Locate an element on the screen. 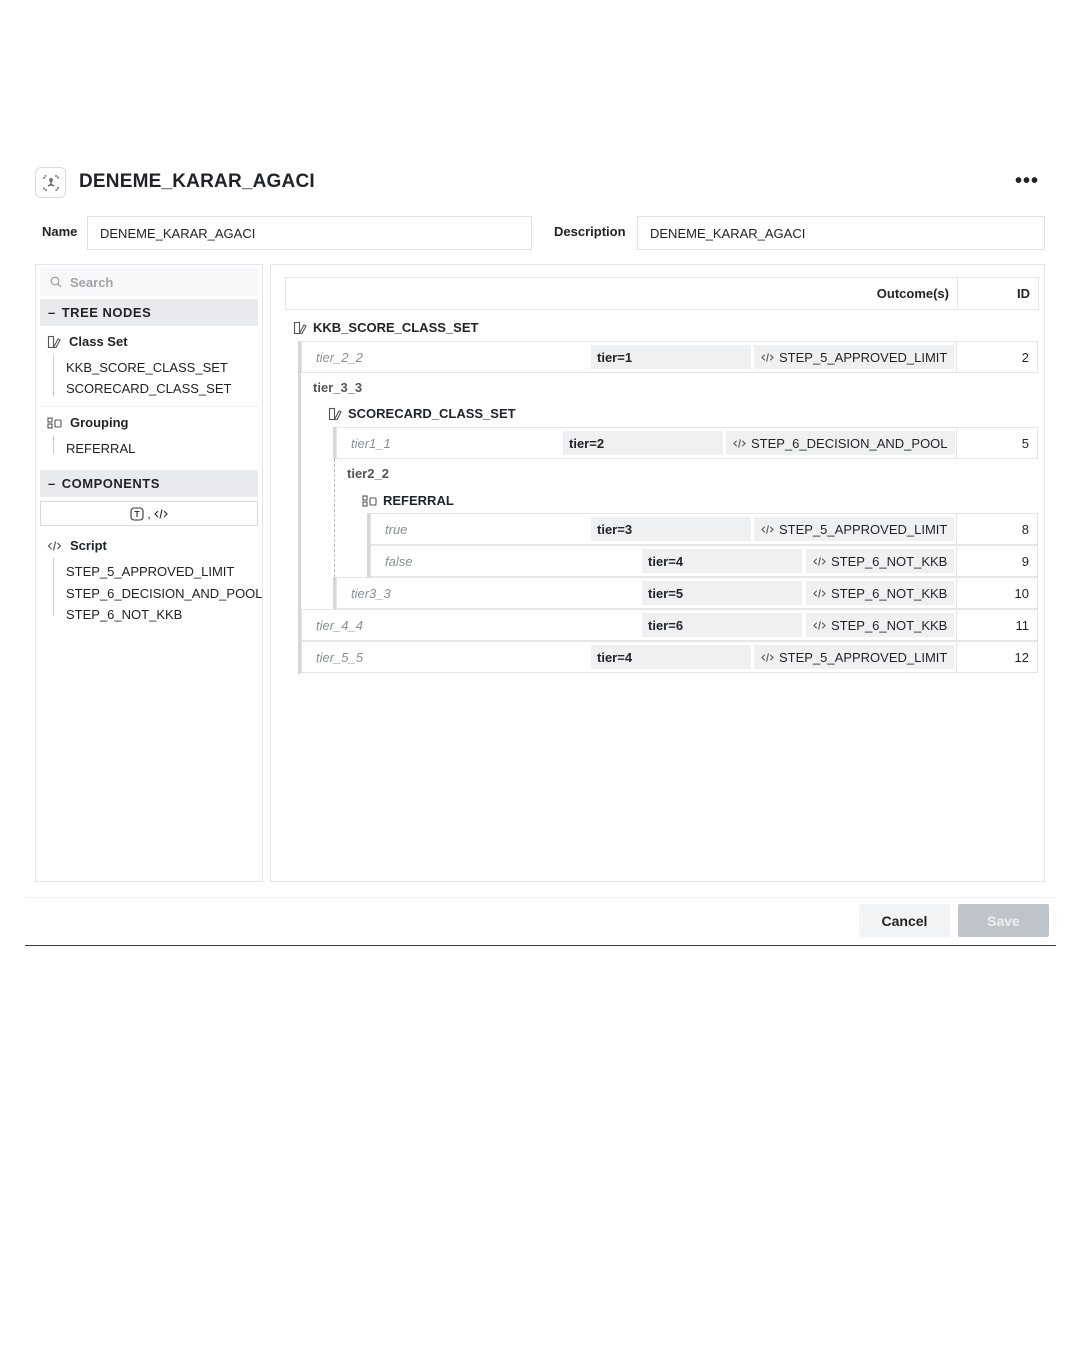  script-item: STEP_6_NOT_KKB is located at coordinates (124, 614).